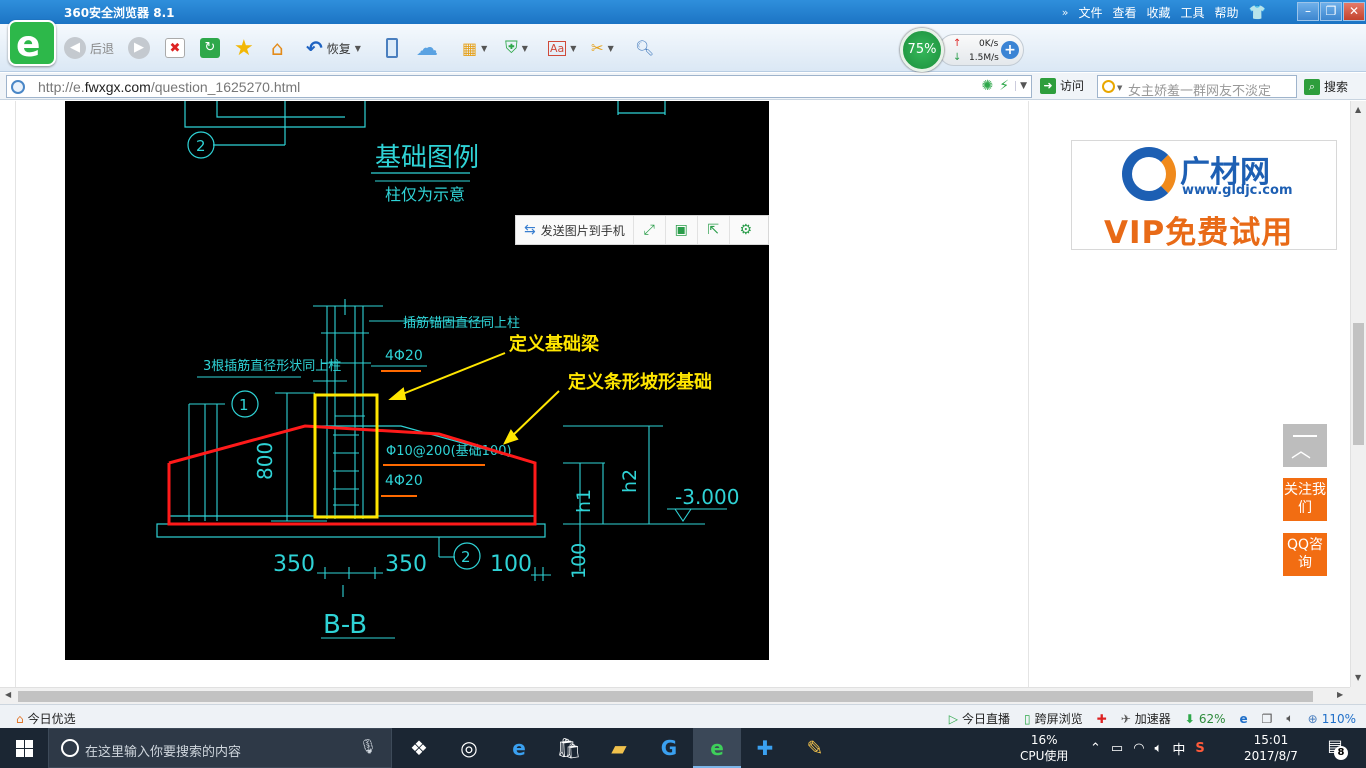 Image resolution: width=1366 pixels, height=768 pixels. What do you see at coordinates (1289, 718) in the screenshot?
I see `volume-icon: 🔈︎` at bounding box center [1289, 718].